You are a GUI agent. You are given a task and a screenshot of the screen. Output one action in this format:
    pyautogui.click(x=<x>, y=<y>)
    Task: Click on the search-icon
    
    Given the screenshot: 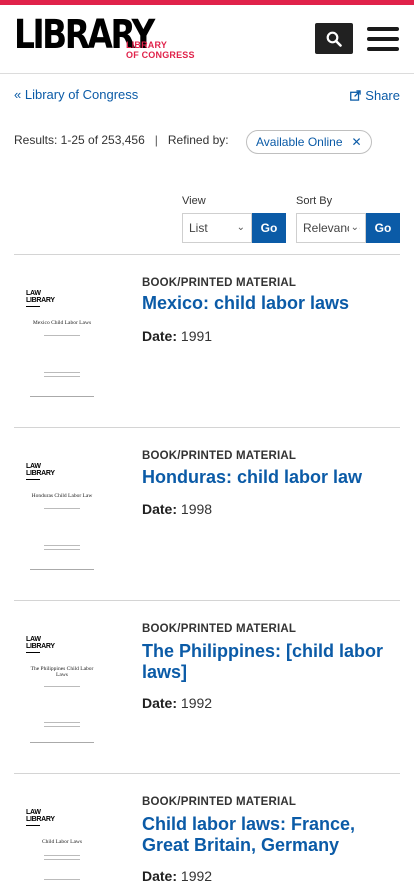 What is the action you would take?
    pyautogui.click(x=334, y=39)
    